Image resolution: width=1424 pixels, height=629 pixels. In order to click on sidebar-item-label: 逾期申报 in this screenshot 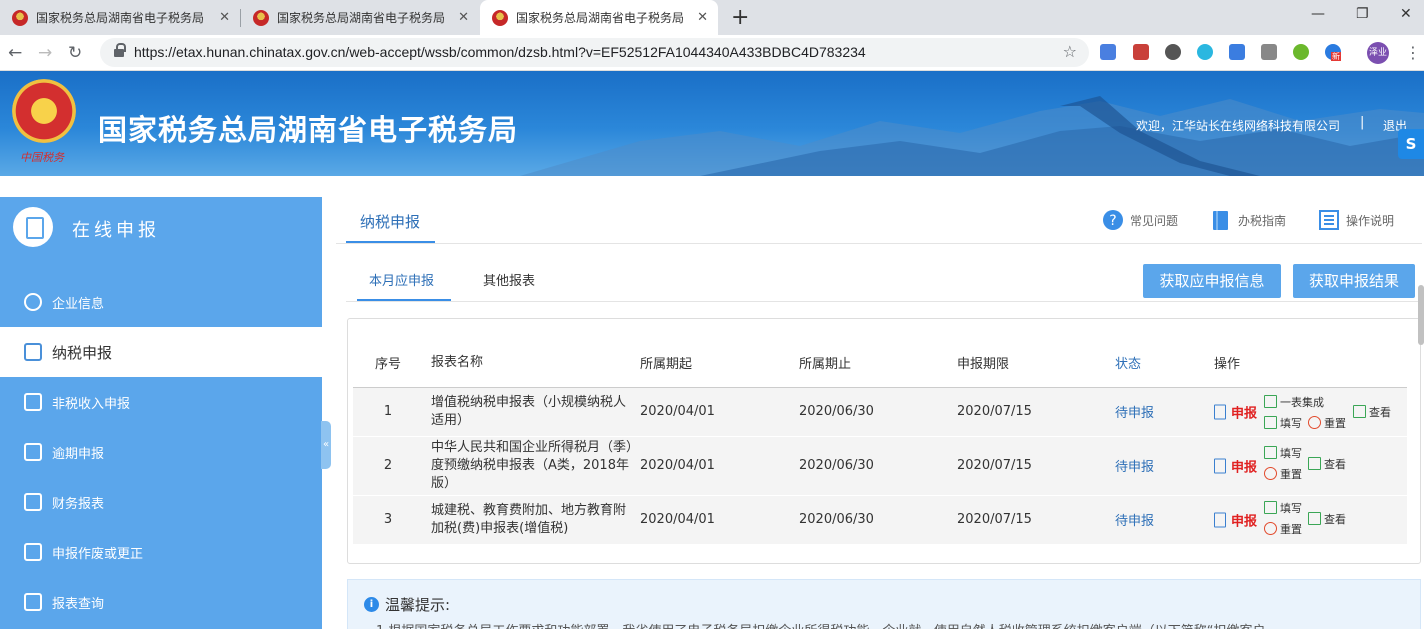, I will do `click(78, 454)`.